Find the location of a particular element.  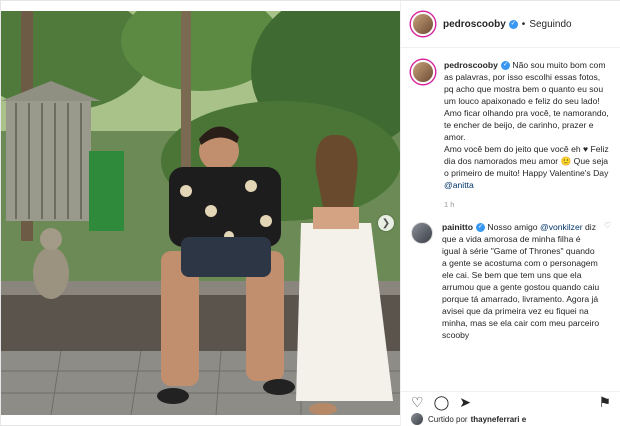

comment-icon: ◯ is located at coordinates (442, 402).